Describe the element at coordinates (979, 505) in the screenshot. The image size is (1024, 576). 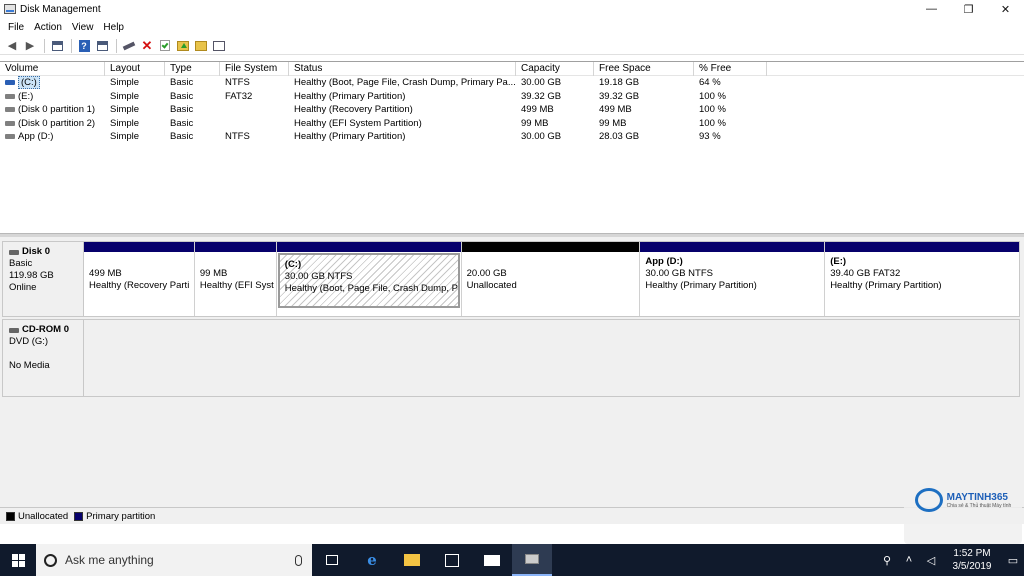
I see `watermark-tagline: Chia sẻ & Thủ thuật Máy tính` at that location.